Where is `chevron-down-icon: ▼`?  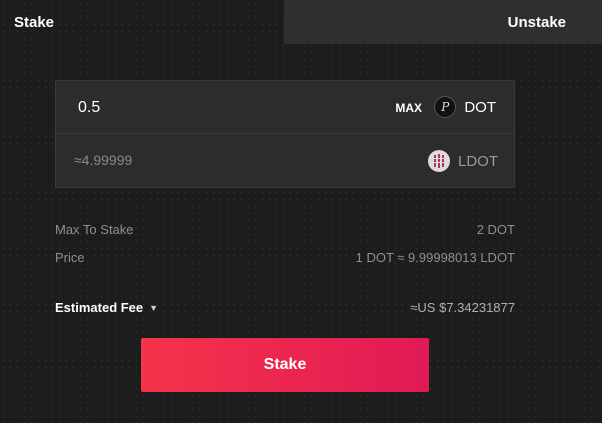 chevron-down-icon: ▼ is located at coordinates (154, 307).